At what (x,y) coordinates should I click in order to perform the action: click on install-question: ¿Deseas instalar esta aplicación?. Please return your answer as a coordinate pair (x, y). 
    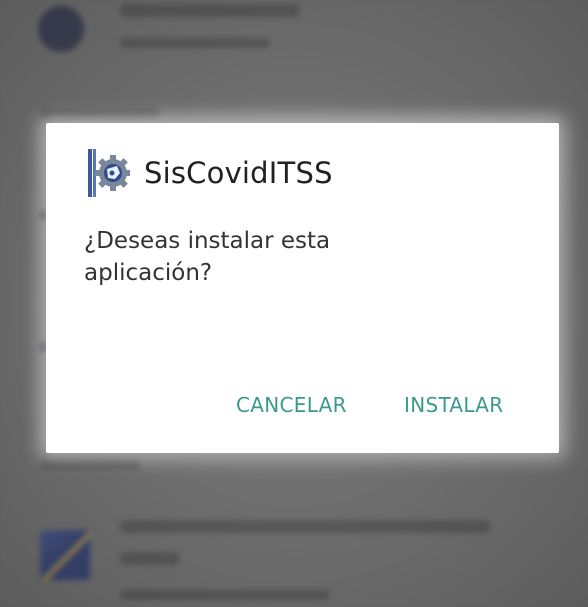
    Looking at the image, I should click on (207, 257).